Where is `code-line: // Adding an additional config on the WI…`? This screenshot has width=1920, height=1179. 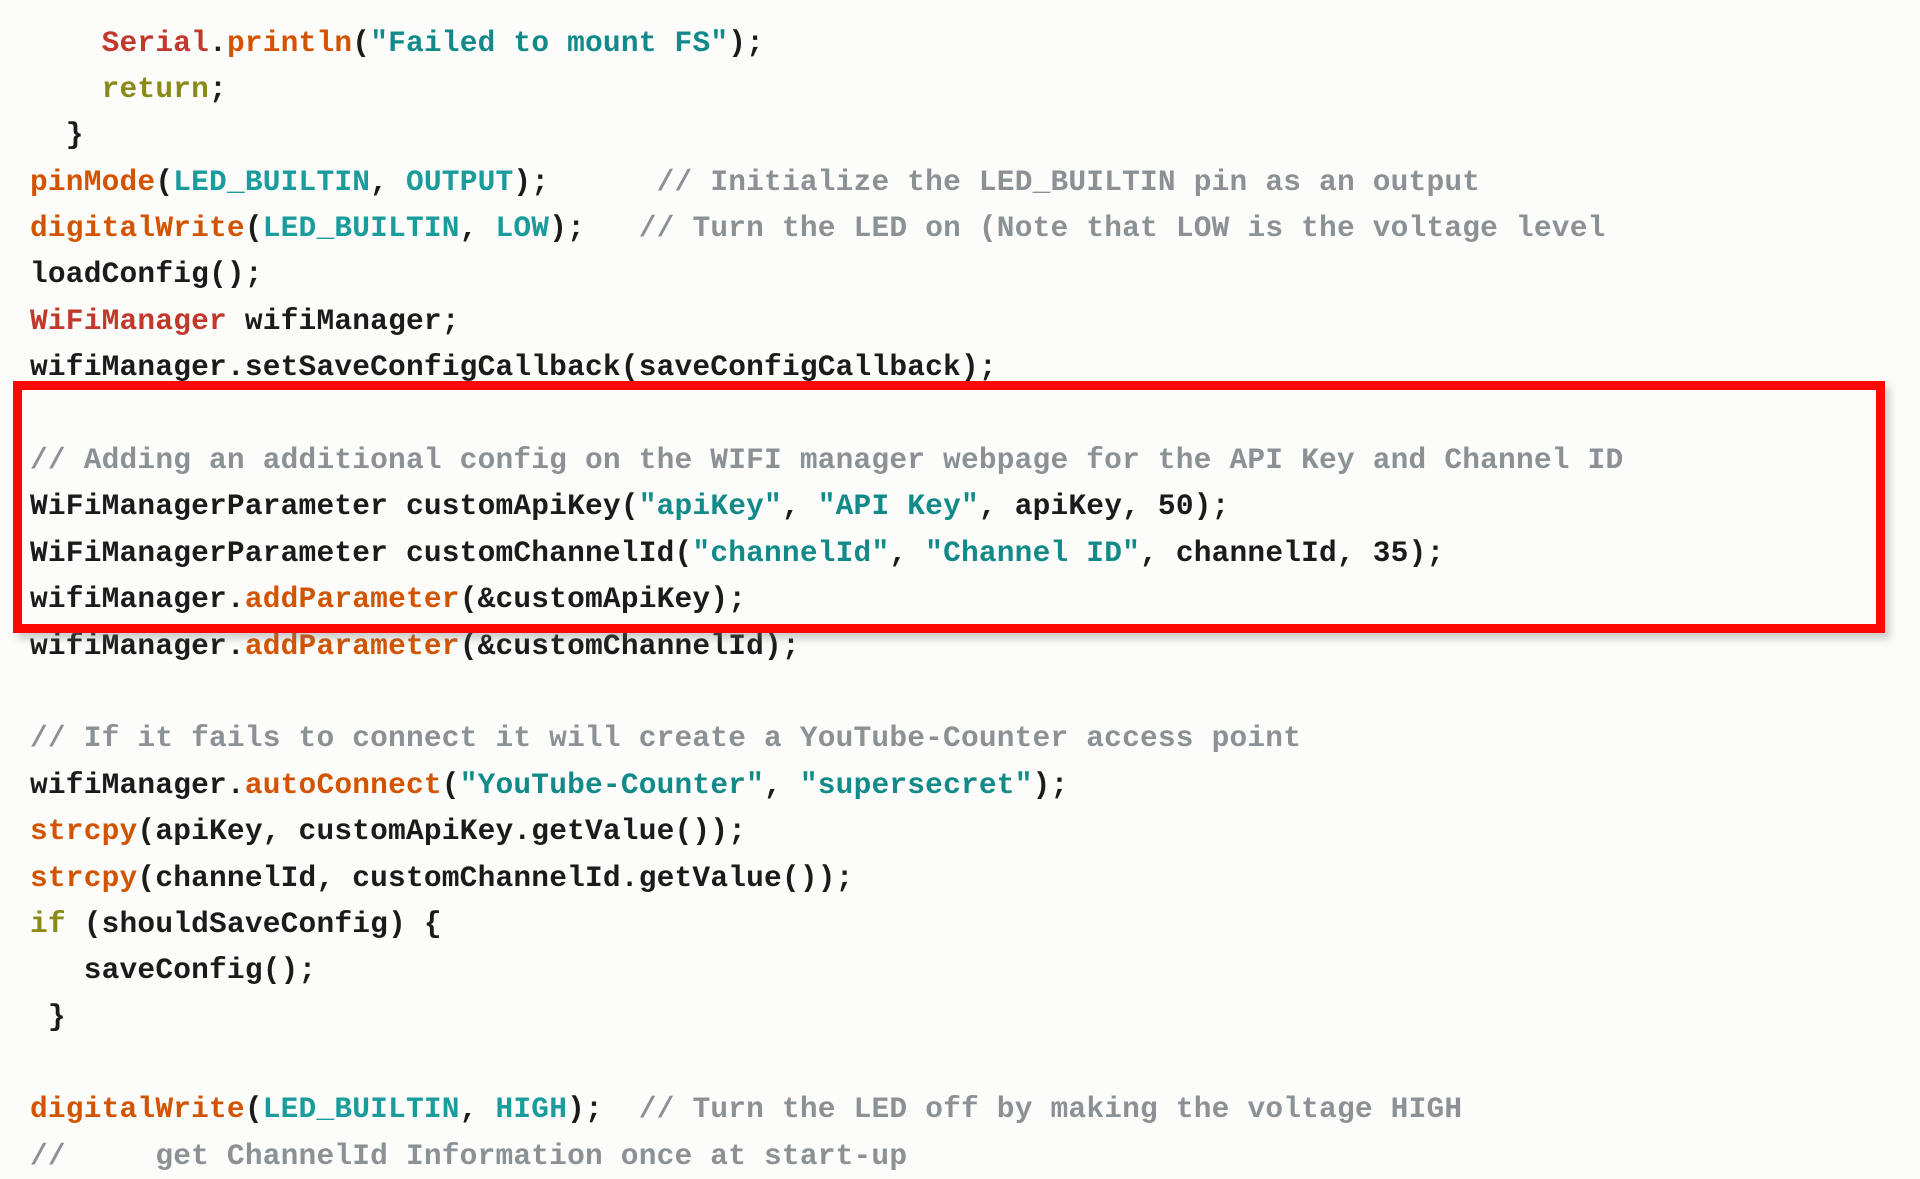
code-line: // Adding an additional config on the WI… is located at coordinates (970, 460).